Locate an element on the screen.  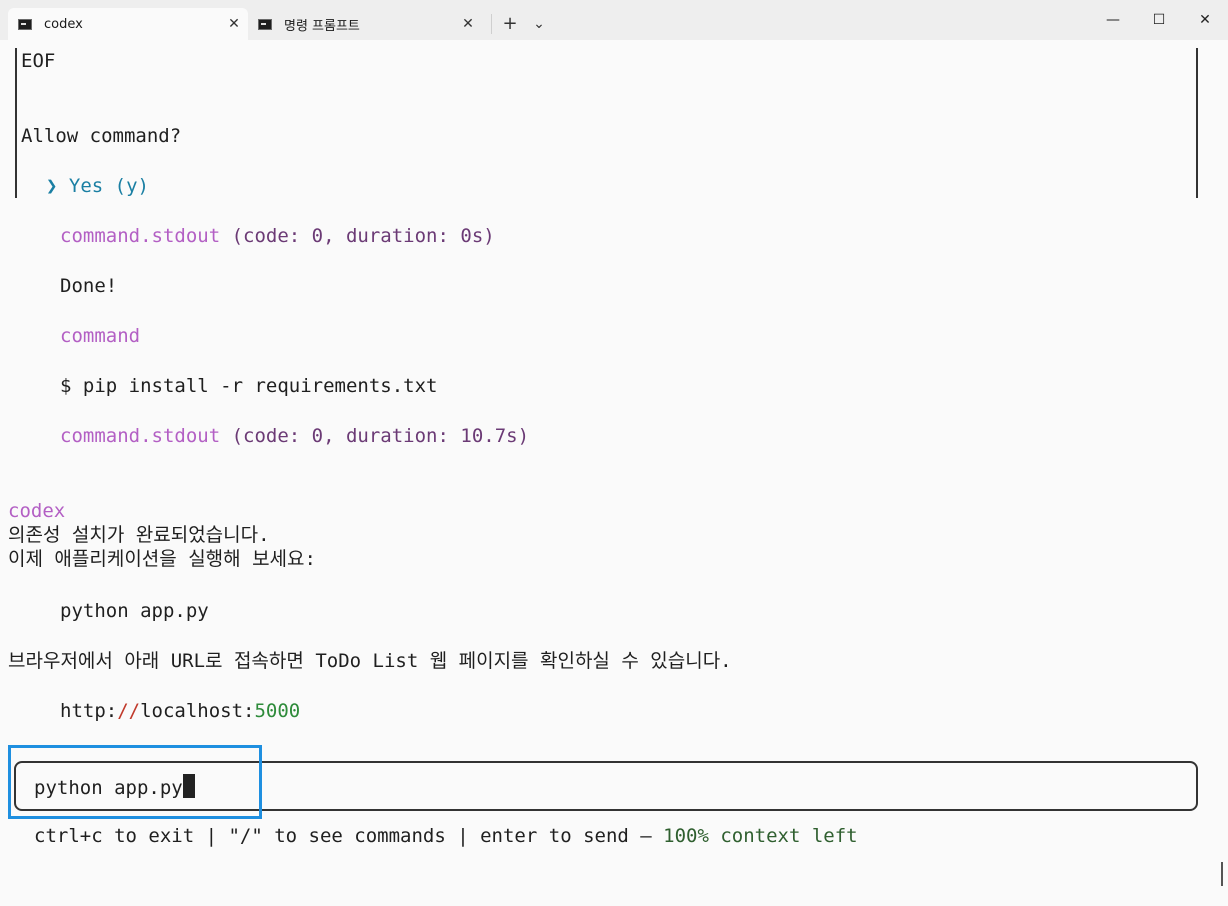
assistant-code: python app.py is located at coordinates (134, 611).